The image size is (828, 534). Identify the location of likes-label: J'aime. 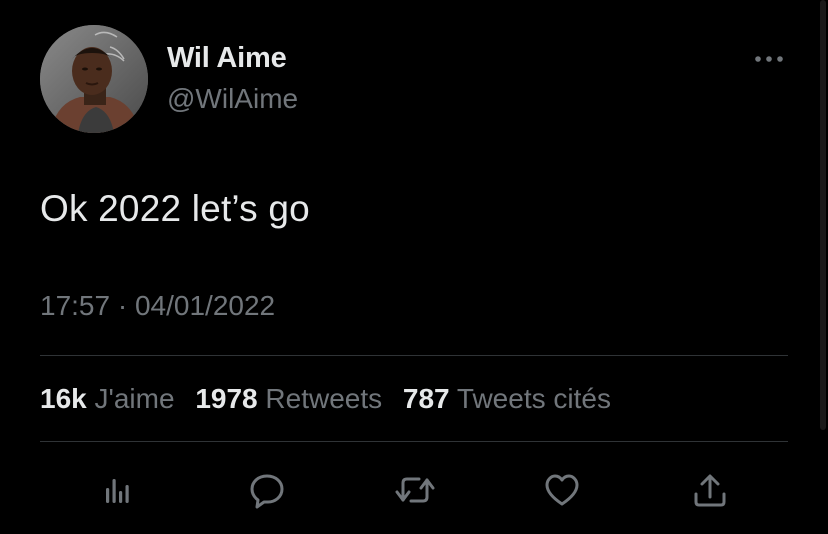
(134, 398).